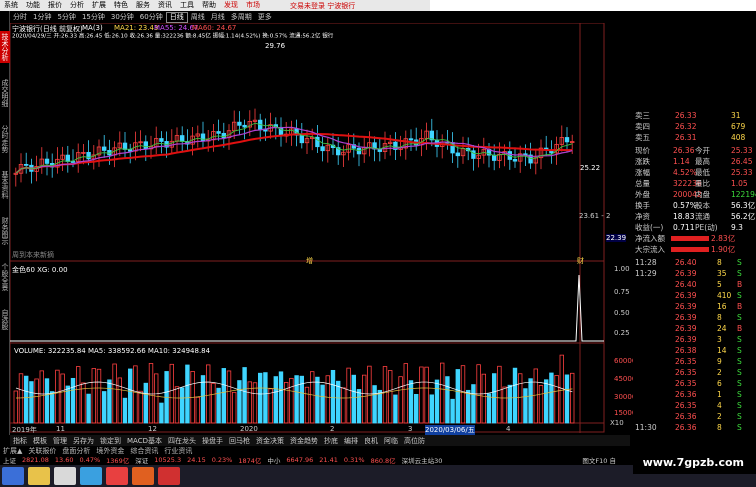 The width and height of the screenshot is (756, 487). Describe the element at coordinates (118, 461) in the screenshot. I see `status-item-4: 1369亿` at that location.